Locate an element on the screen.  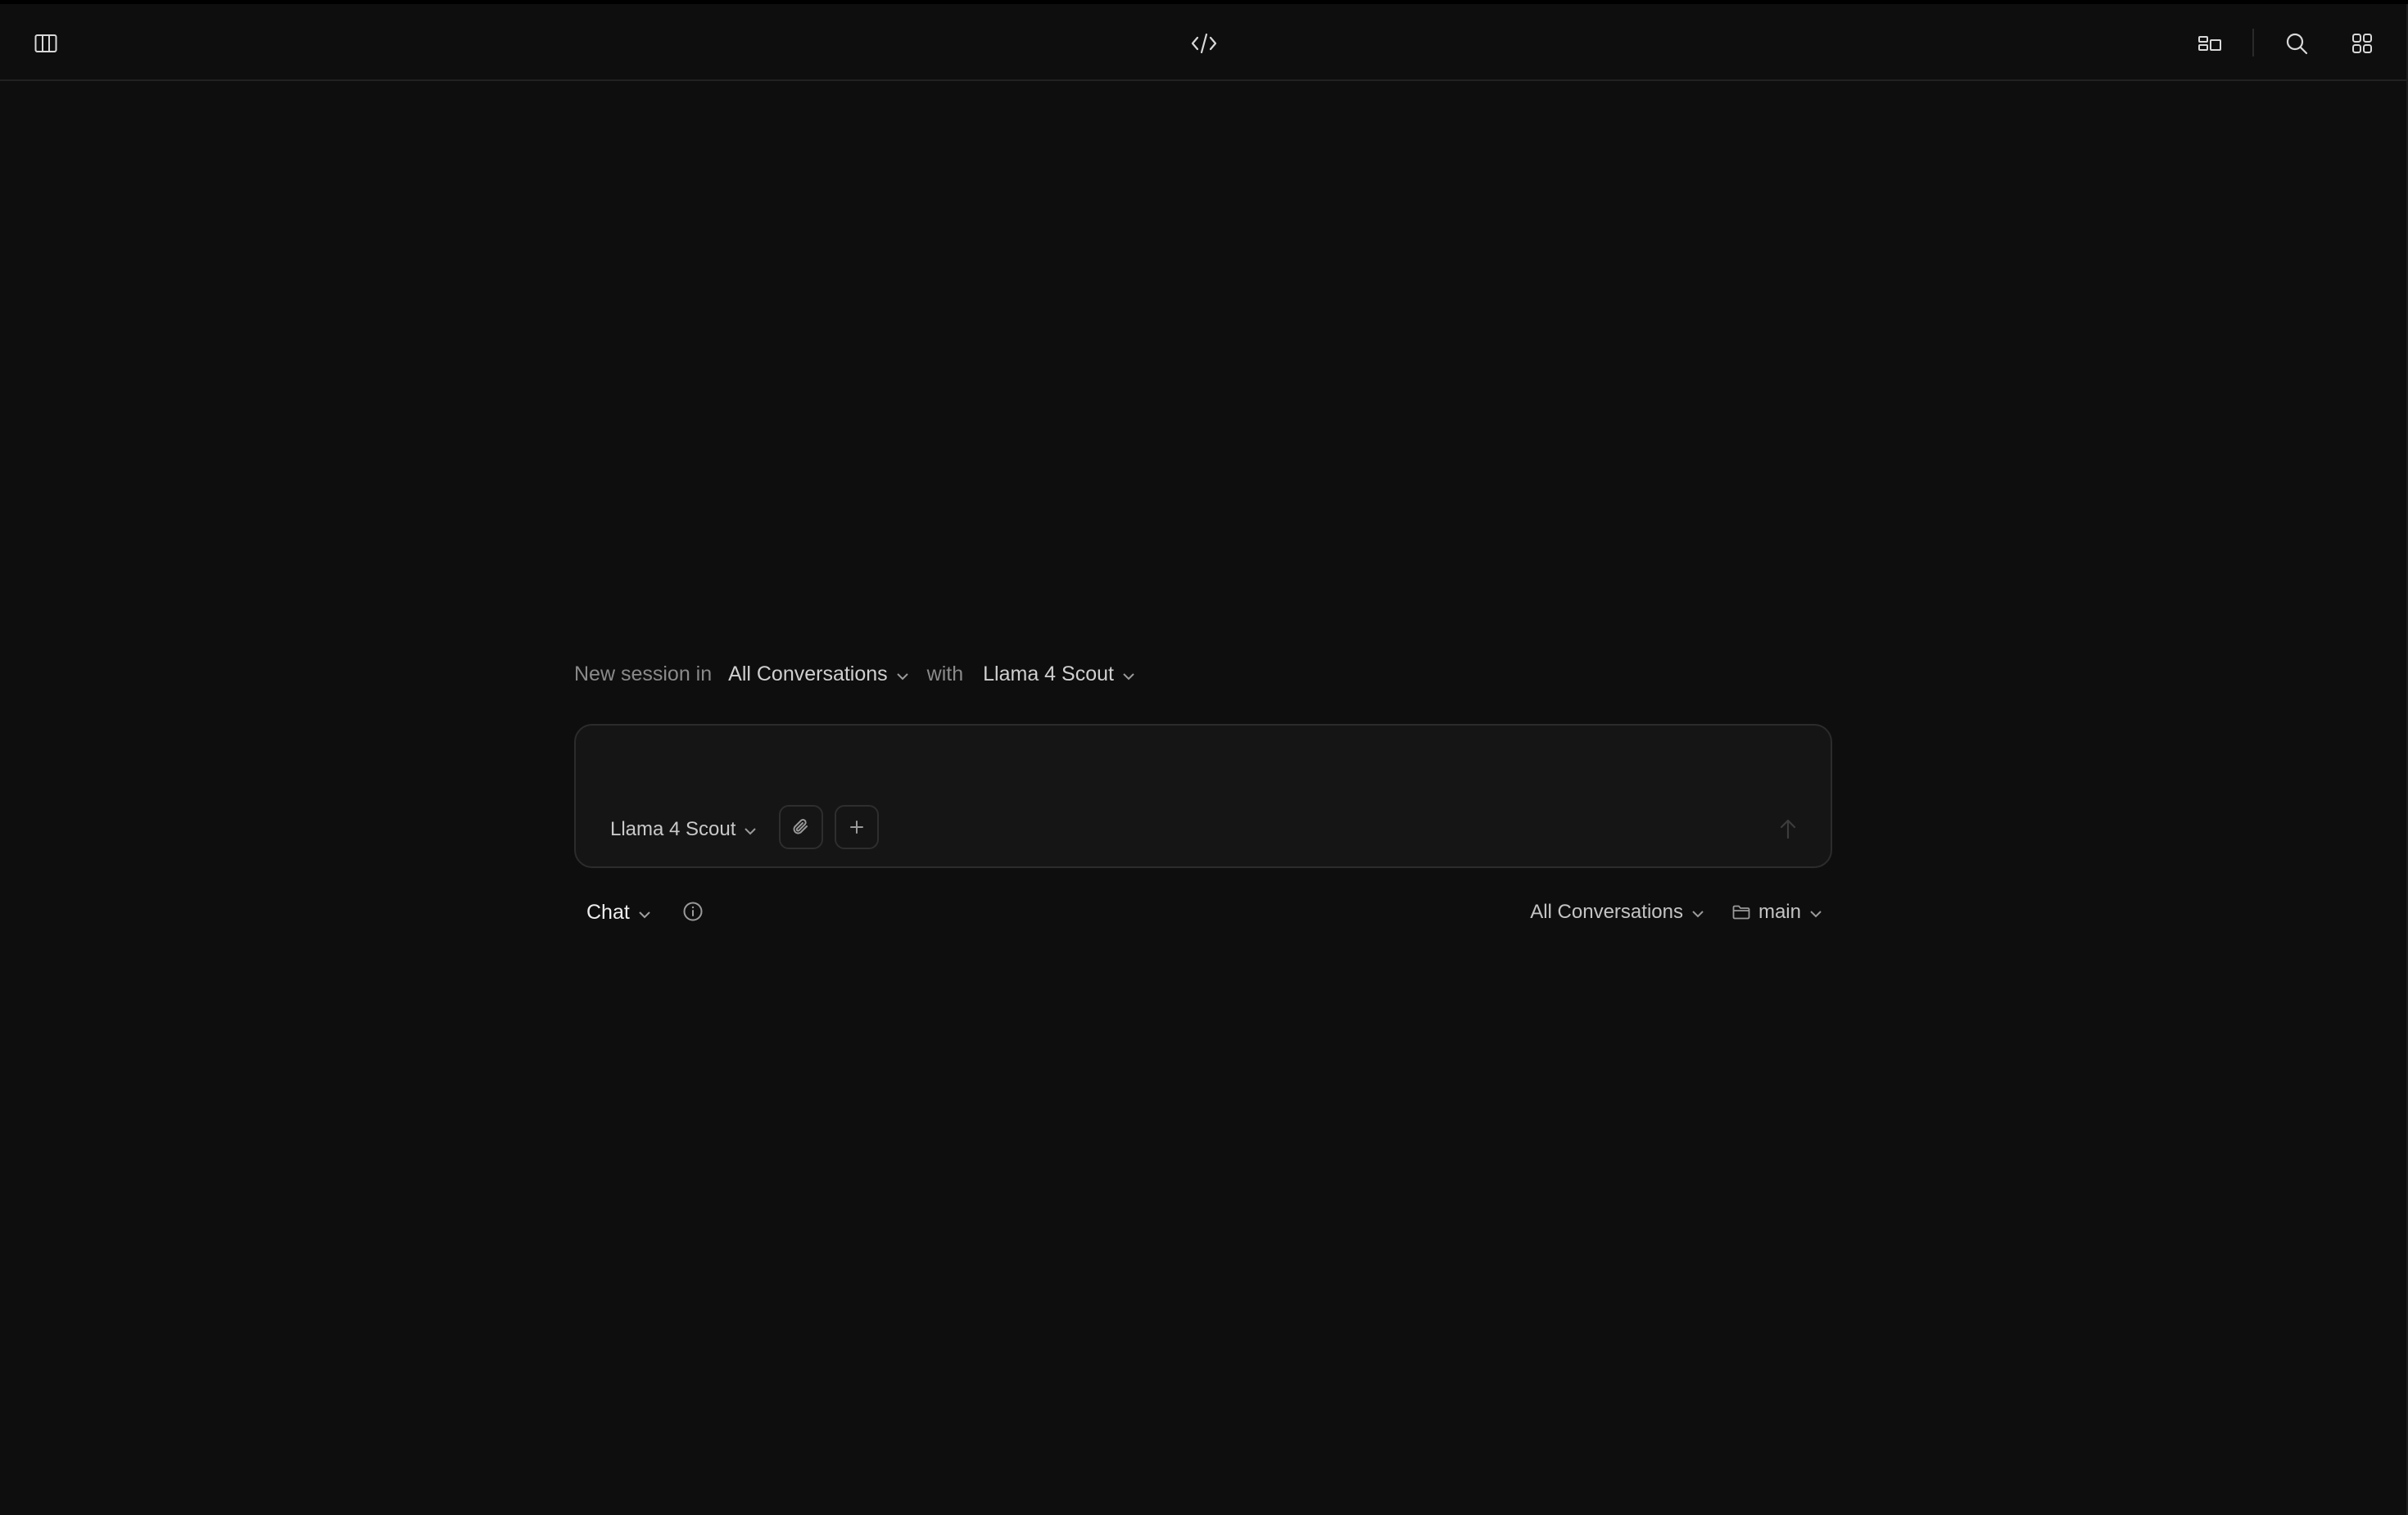
add-button is located at coordinates (857, 827).